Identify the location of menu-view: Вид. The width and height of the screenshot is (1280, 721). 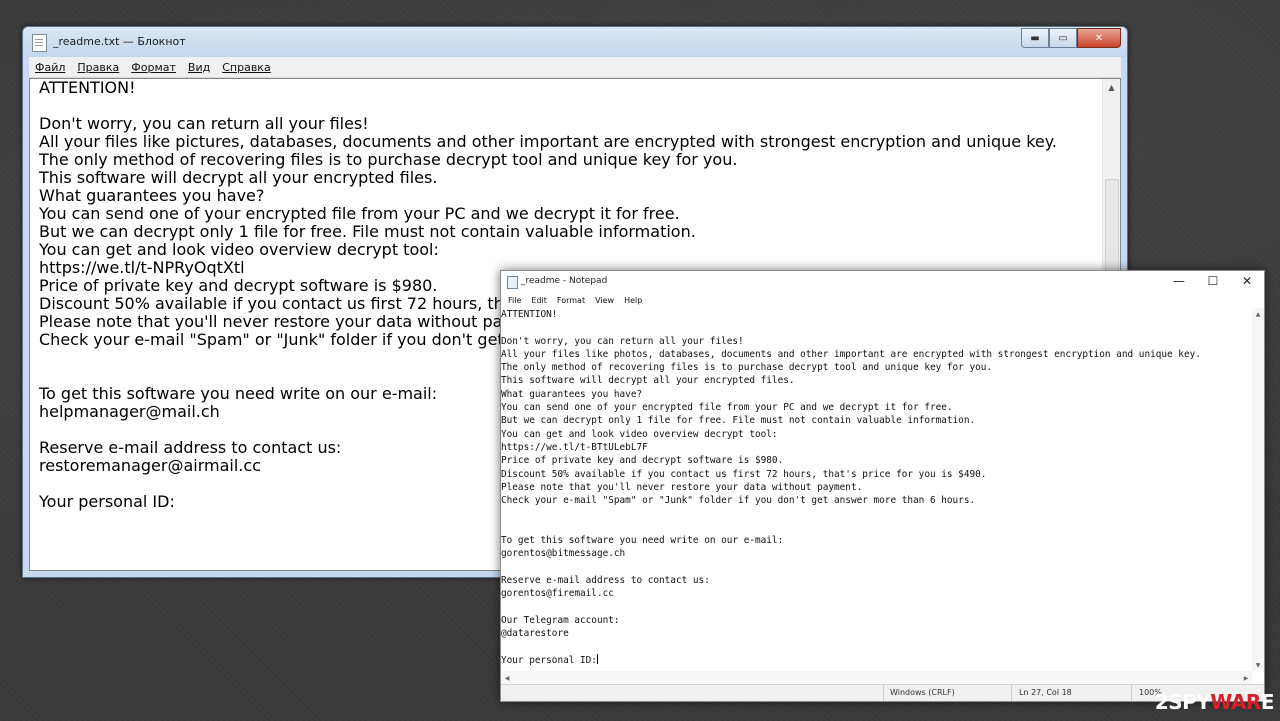
(199, 67).